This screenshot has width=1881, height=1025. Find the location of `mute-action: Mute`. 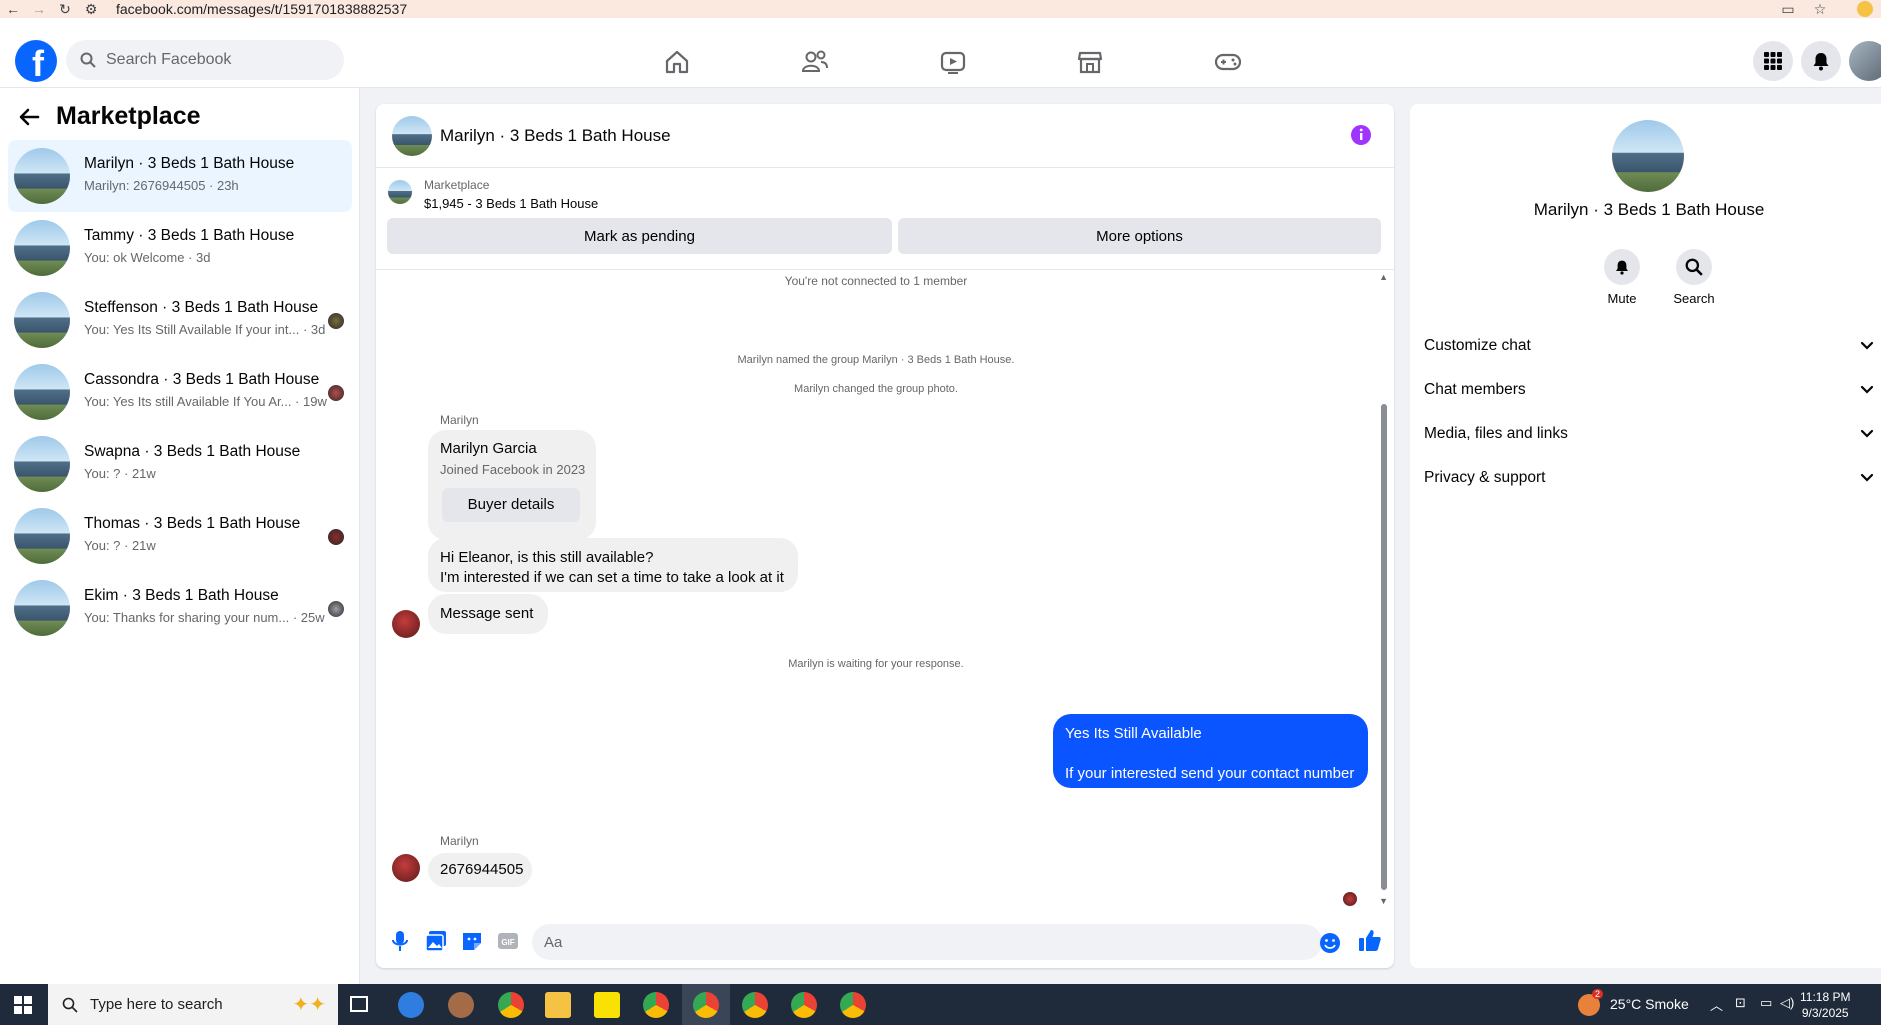

mute-action: Mute is located at coordinates (1622, 277).